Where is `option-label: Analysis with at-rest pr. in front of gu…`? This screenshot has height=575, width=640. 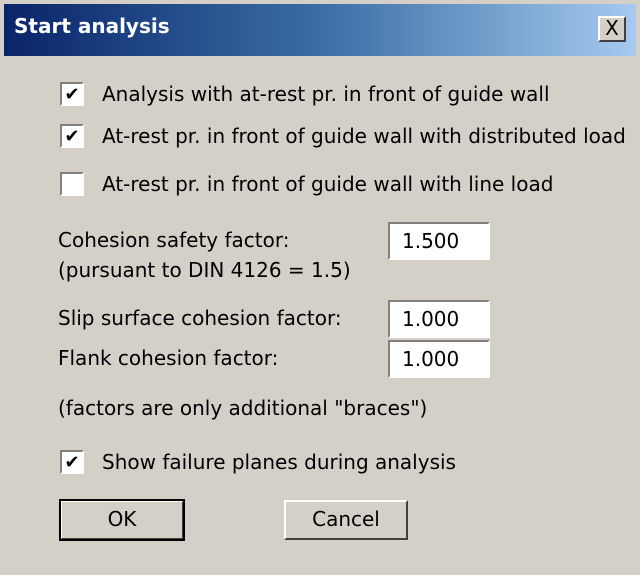 option-label: Analysis with at-rest pr. in front of gu… is located at coordinates (326, 94).